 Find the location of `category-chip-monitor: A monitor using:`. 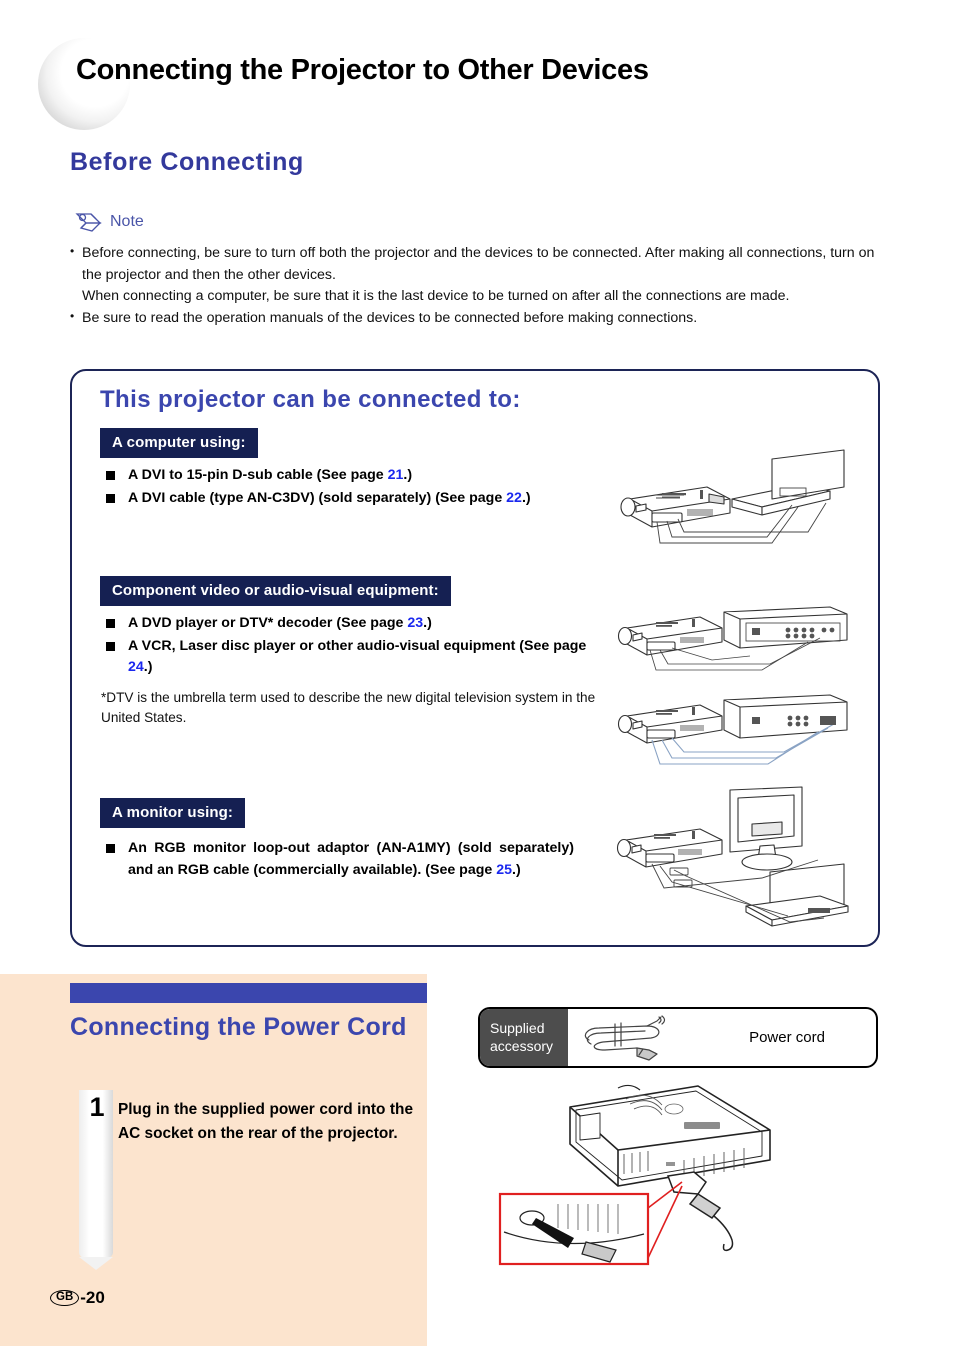

category-chip-monitor: A monitor using: is located at coordinates (173, 813).